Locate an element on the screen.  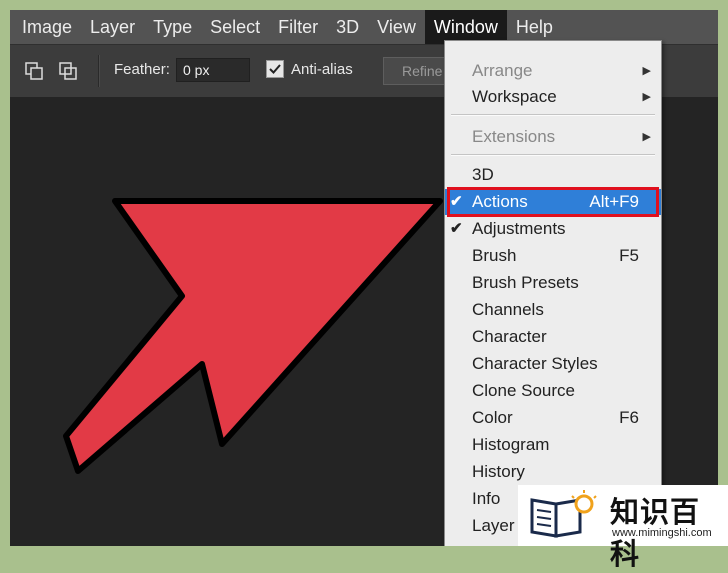
menu-item-workspace: Workspace ▶ is located at coordinates (553, 97).